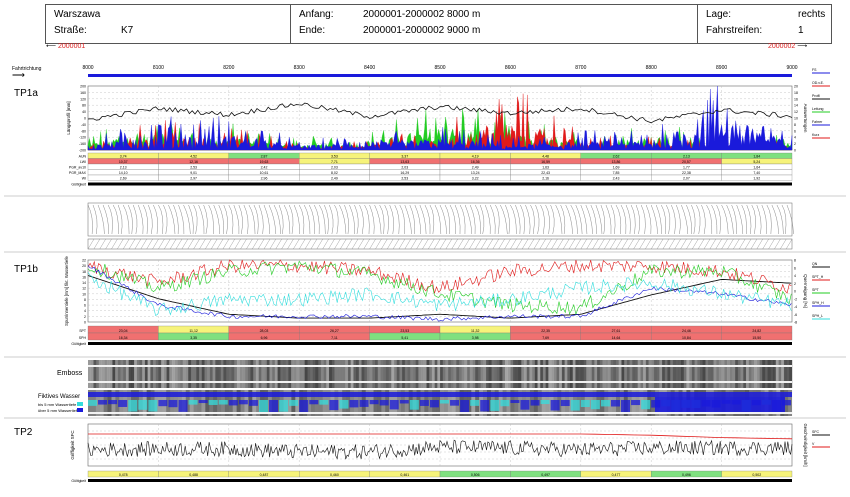 Image resolution: width=850 pixels, height=497 pixels. Describe the element at coordinates (616, 338) in the screenshot. I see `tp1b-table-cell-value: 14,64` at that location.